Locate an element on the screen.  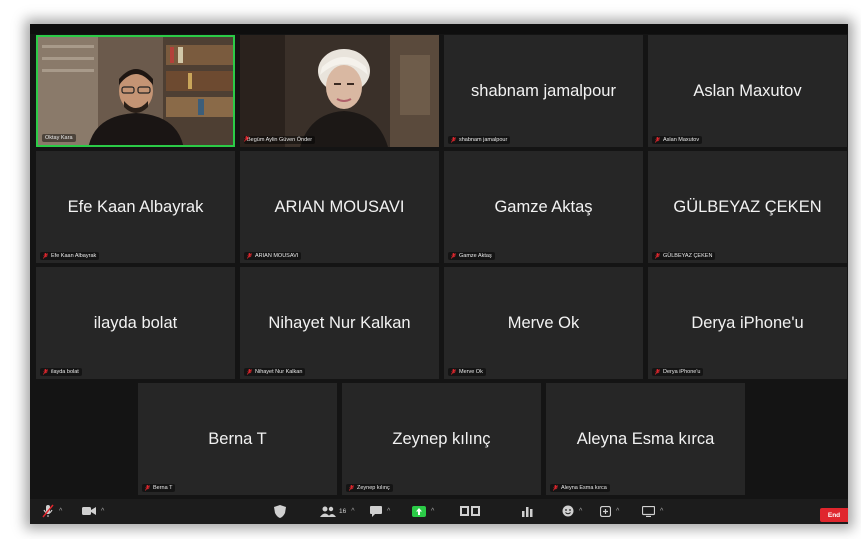
participant-tile: ilayda bolat ilayda bolat is located at coordinates (135, 323).